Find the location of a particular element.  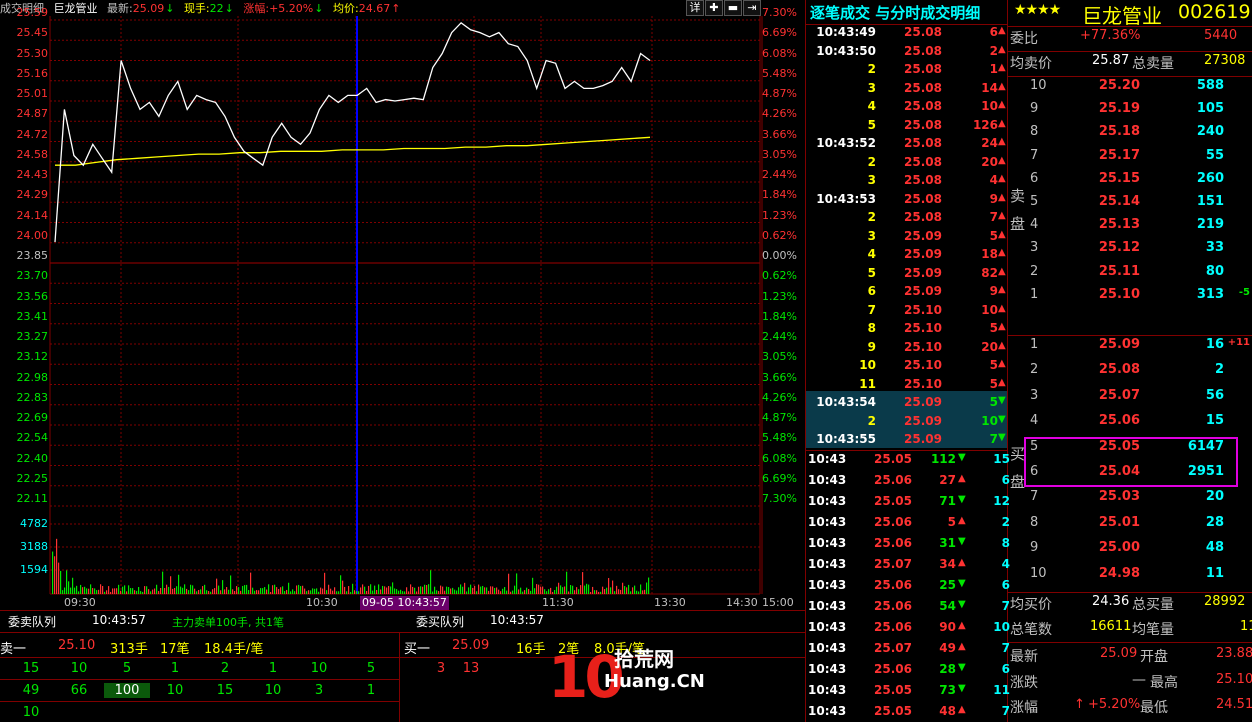

sell1-avg: 18.4手/笔 is located at coordinates (234, 649).